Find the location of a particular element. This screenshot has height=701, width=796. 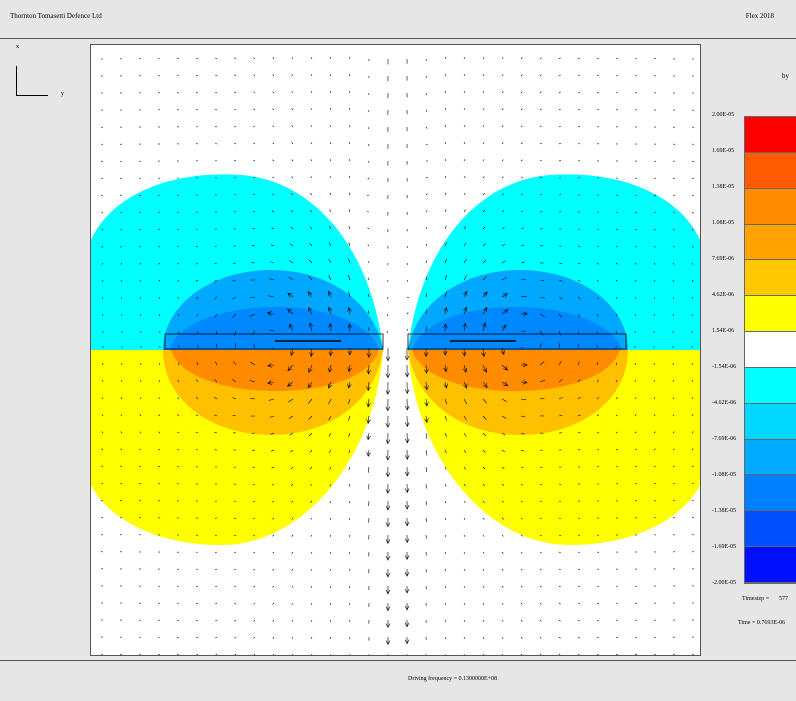

legend-label: 1.38E-05 is located at coordinates (723, 187).